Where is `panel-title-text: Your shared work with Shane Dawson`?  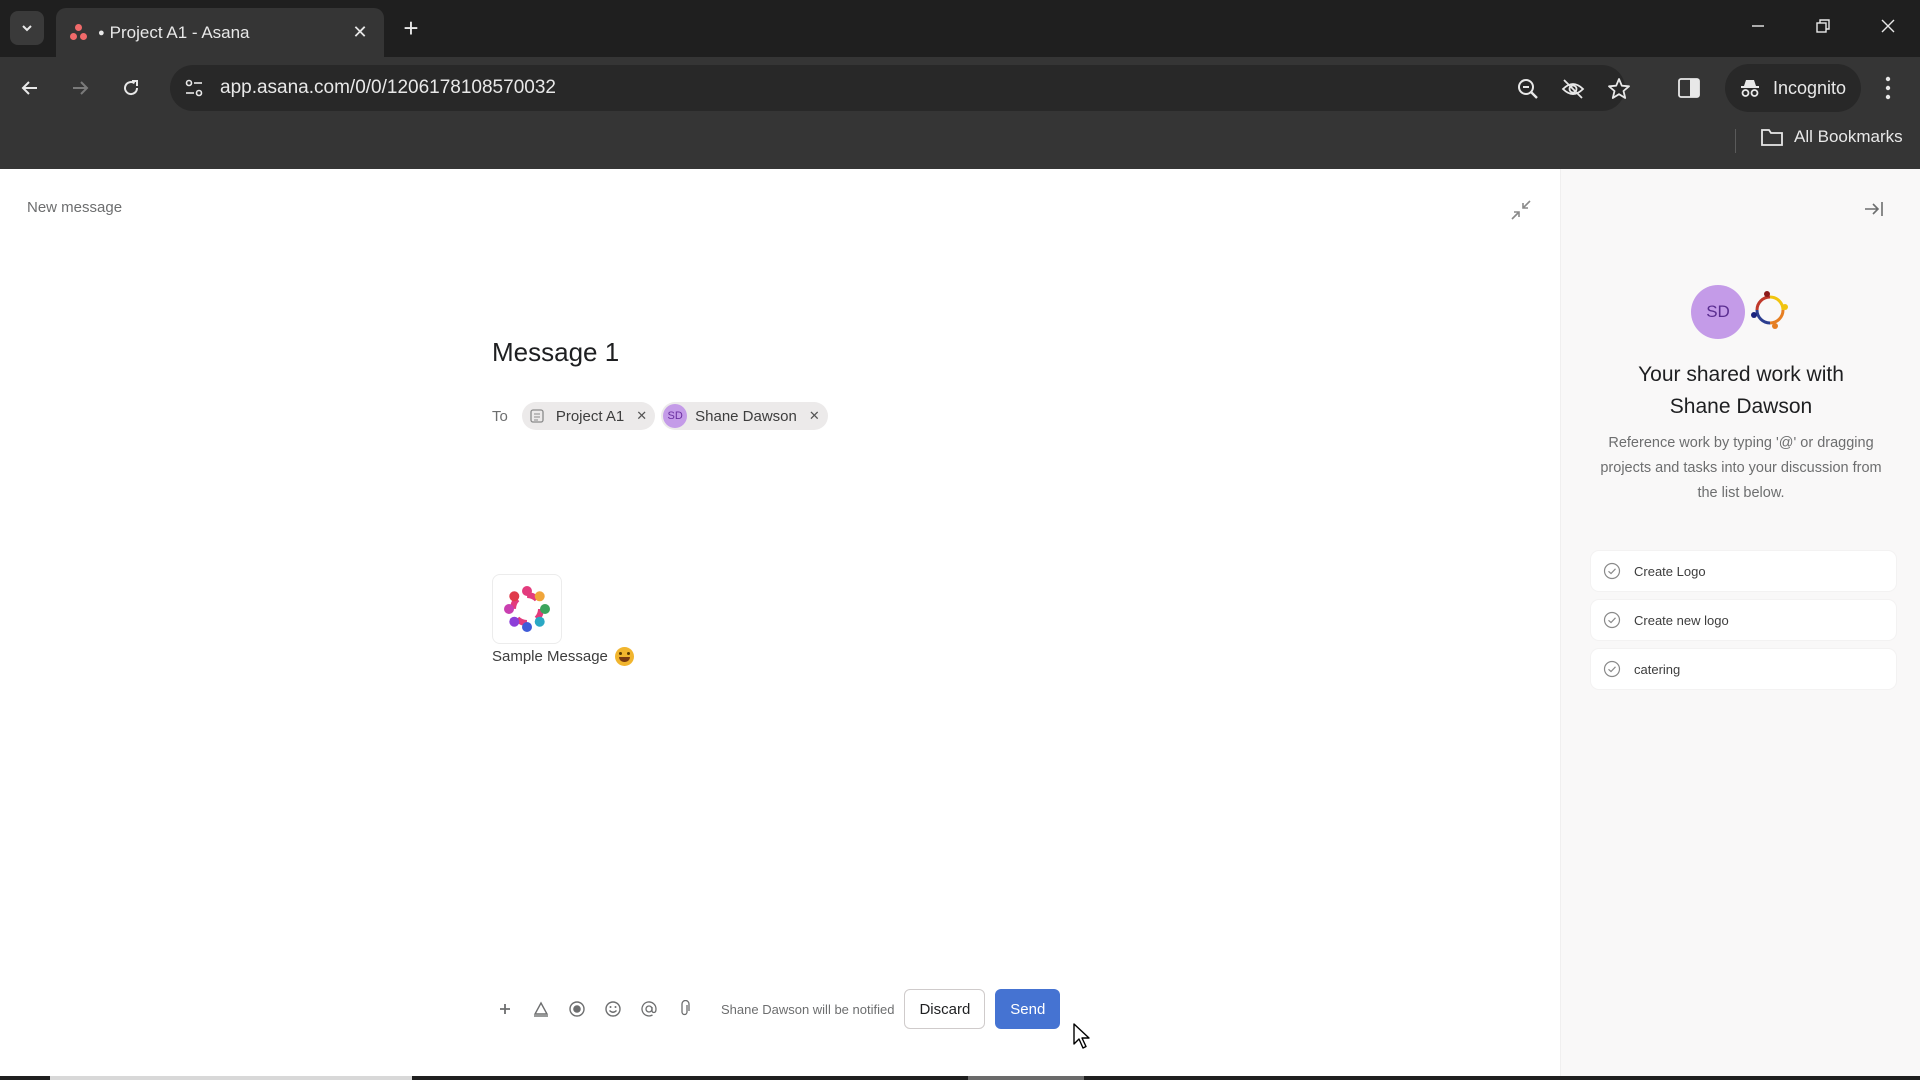
panel-title-text: Your shared work with Shane Dawson is located at coordinates (1741, 390).